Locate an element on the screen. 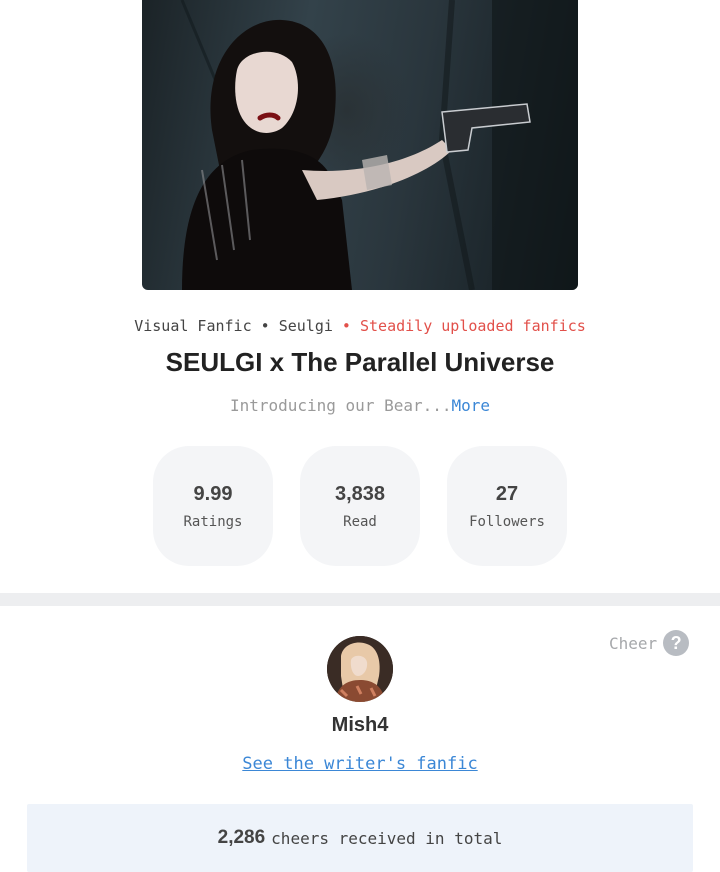 This screenshot has height=872, width=720. stat-value: 27 is located at coordinates (507, 493).